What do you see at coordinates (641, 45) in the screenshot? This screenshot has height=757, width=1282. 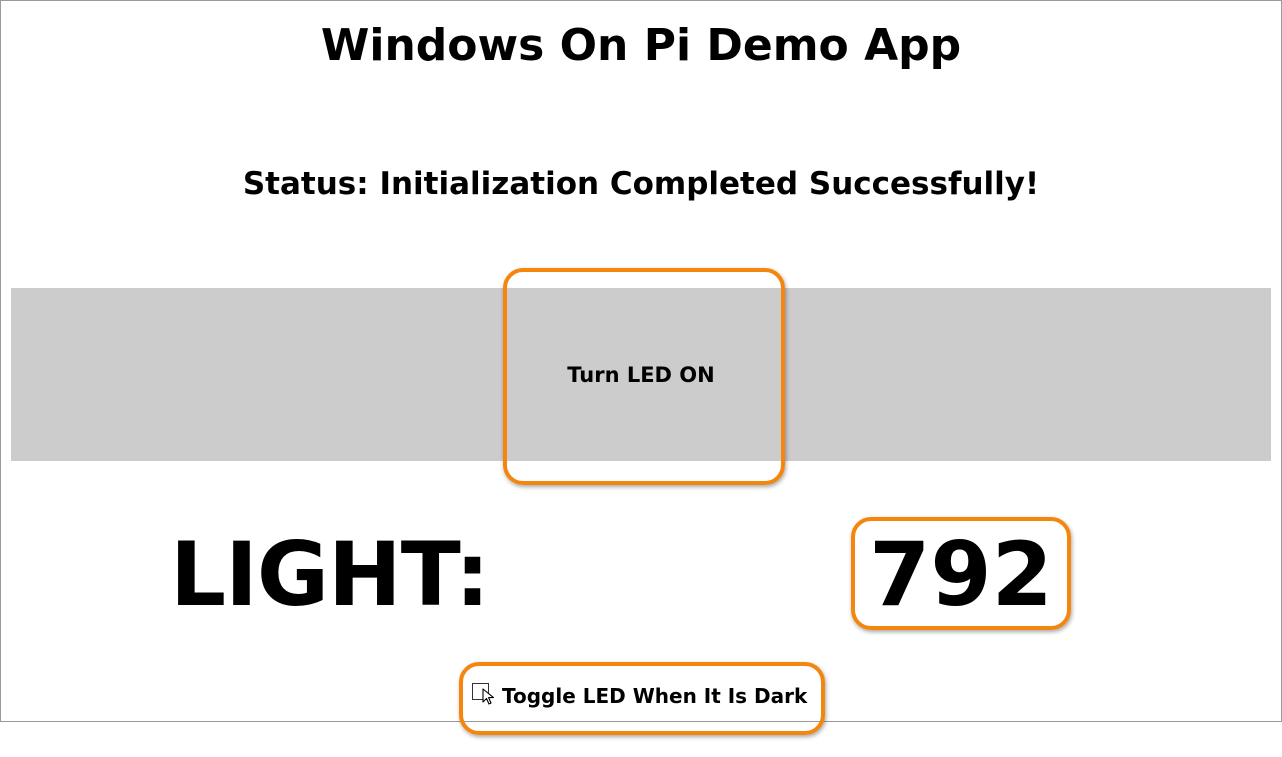 I see `app-title: Windows On Pi Demo App` at bounding box center [641, 45].